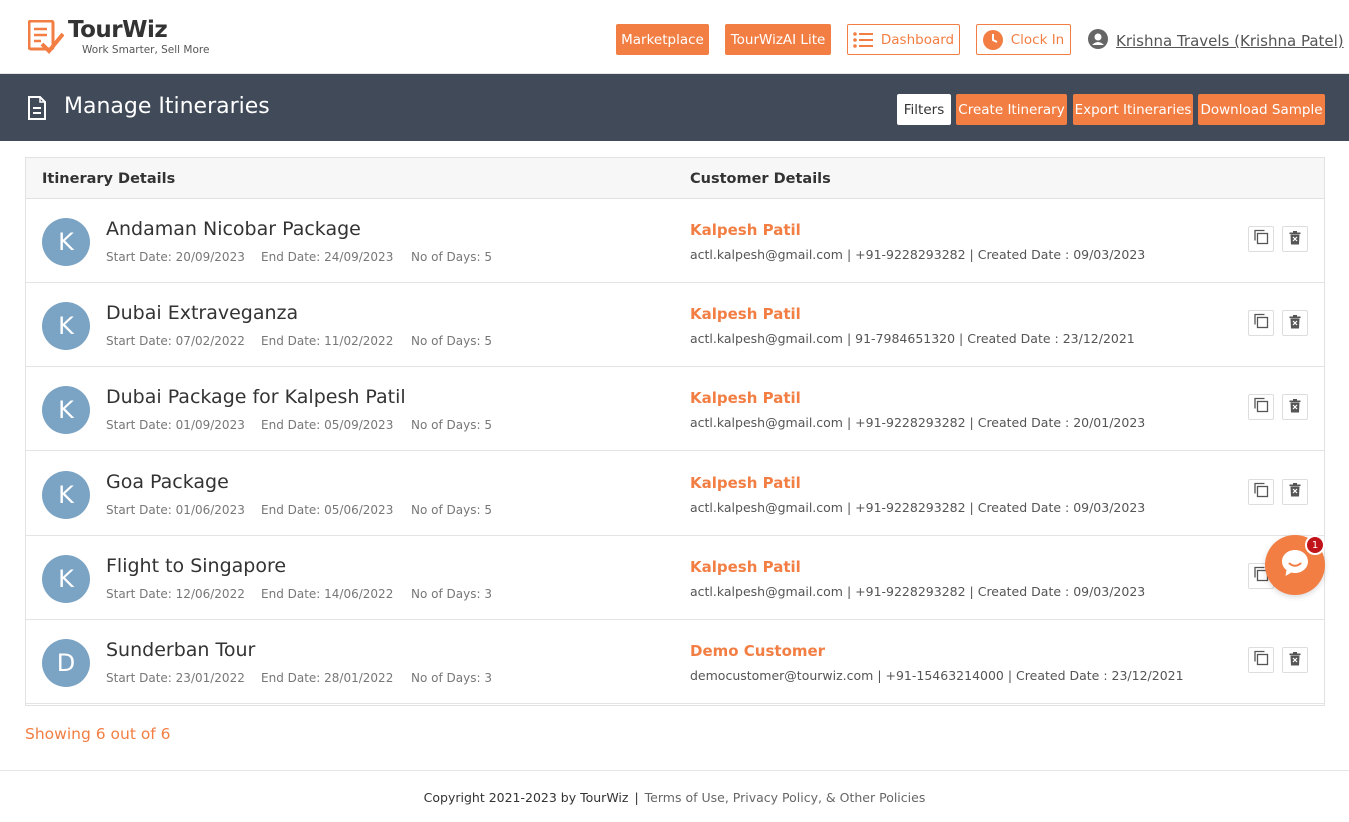 The width and height of the screenshot is (1349, 822). Describe the element at coordinates (327, 257) in the screenshot. I see `end-date: End Date: 24/09/2023` at that location.